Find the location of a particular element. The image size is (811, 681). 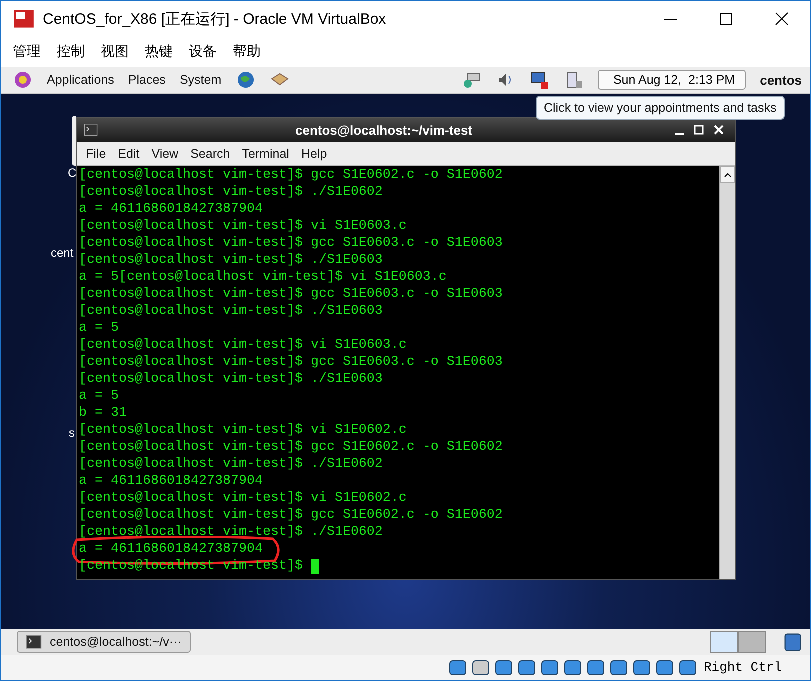

menu-item: Edit is located at coordinates (129, 153).